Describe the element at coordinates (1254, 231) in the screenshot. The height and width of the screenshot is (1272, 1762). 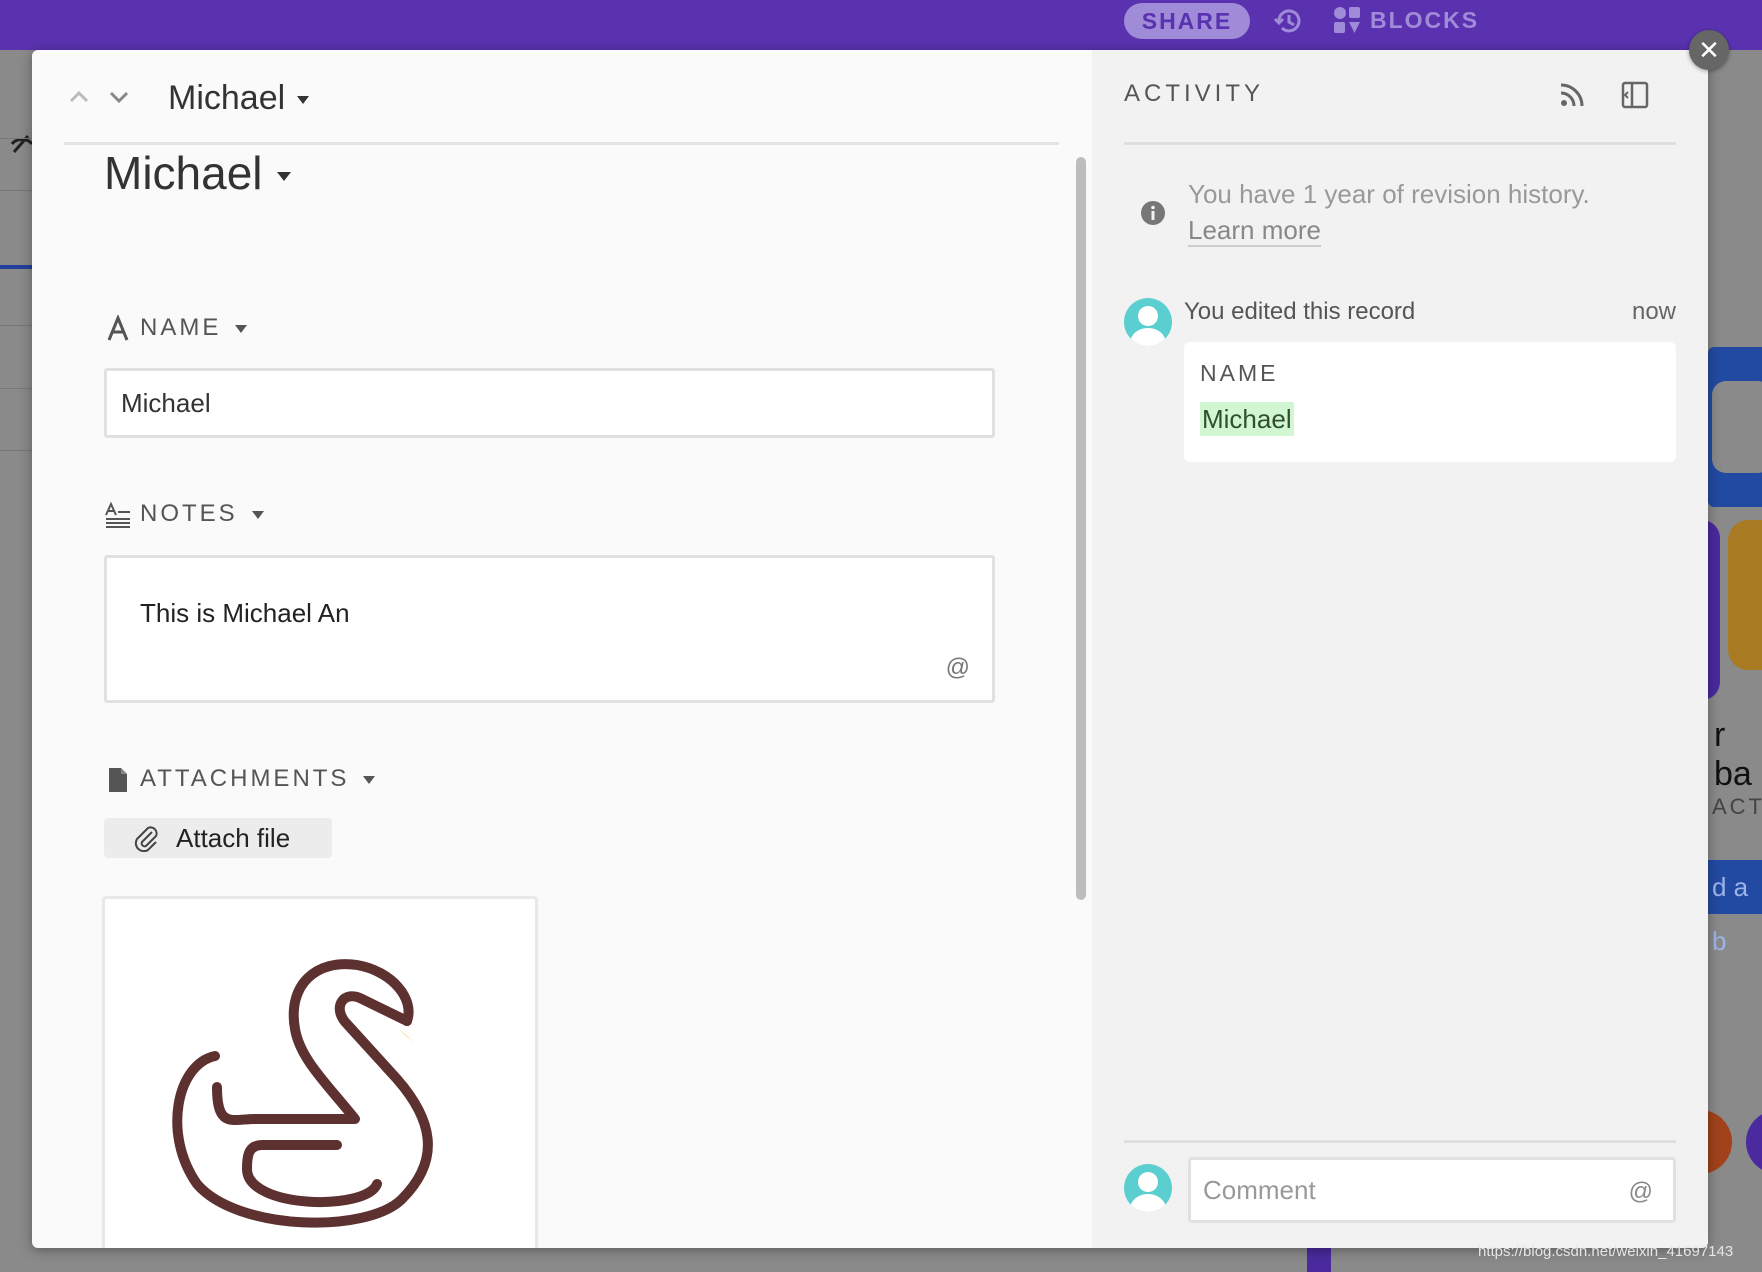
I see `learn-more-link: Learn more` at that location.